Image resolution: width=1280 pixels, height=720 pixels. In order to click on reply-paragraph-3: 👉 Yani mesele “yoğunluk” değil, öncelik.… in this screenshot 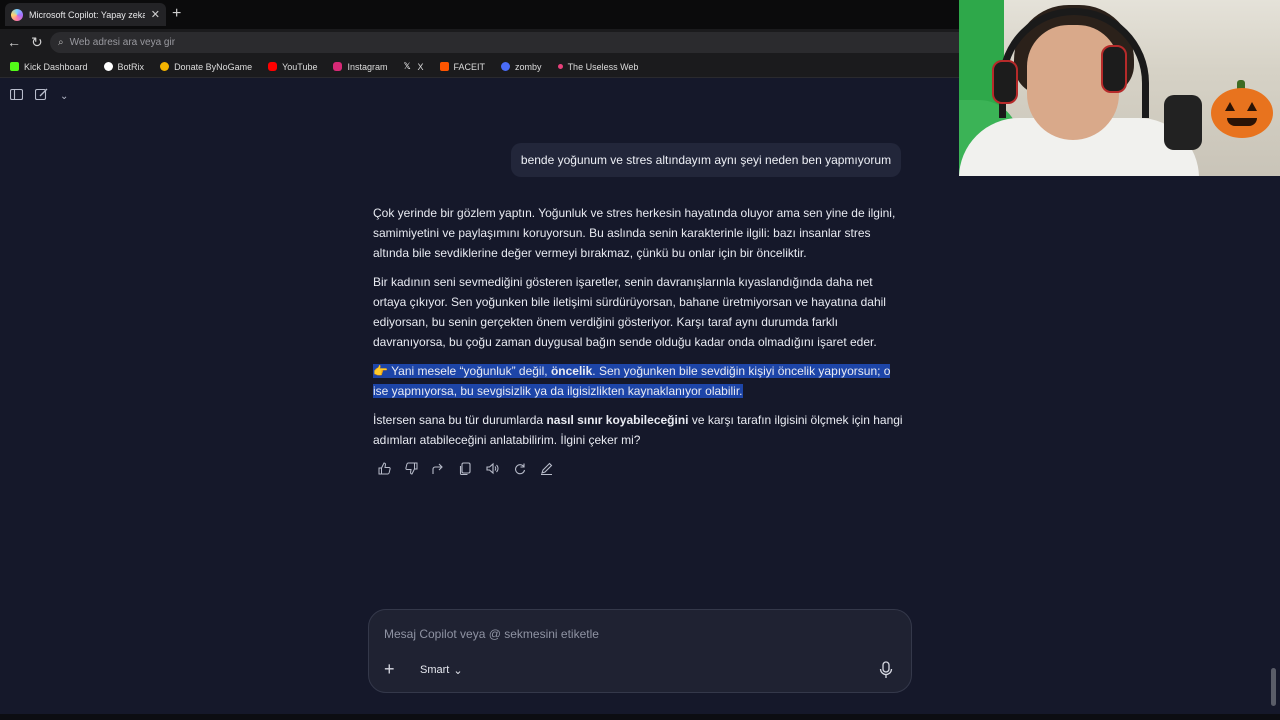, I will do `click(632, 381)`.